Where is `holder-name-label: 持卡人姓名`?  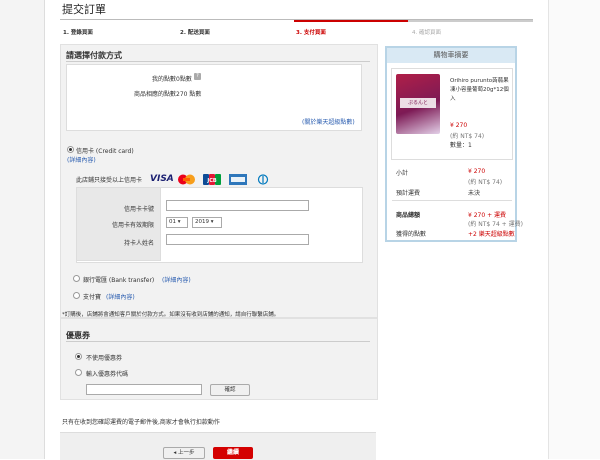 holder-name-label: 持卡人姓名 is located at coordinates (138, 243).